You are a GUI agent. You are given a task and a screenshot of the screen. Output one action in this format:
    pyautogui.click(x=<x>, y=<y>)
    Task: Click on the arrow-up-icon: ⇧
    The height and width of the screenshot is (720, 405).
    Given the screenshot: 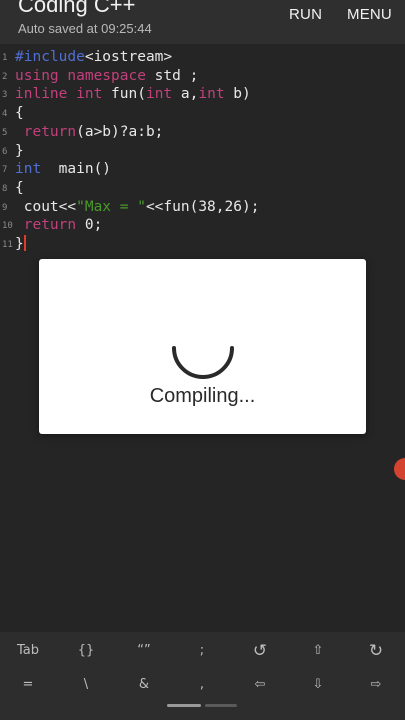 What is the action you would take?
    pyautogui.click(x=318, y=651)
    